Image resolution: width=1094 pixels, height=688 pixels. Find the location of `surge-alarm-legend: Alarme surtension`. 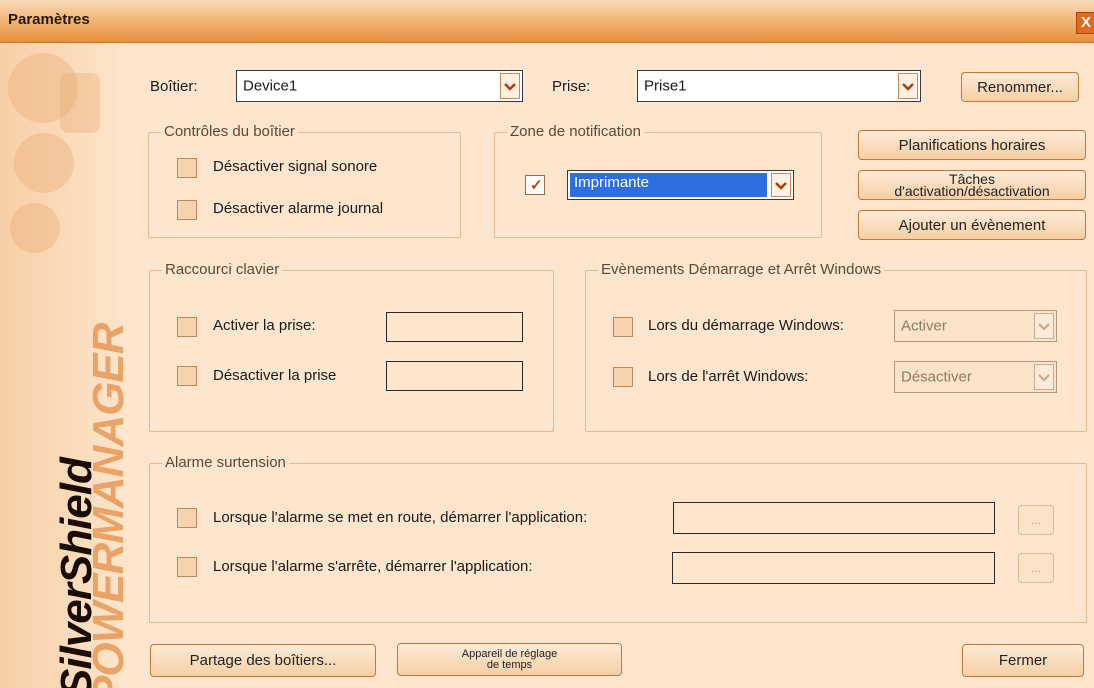

surge-alarm-legend: Alarme surtension is located at coordinates (225, 462).